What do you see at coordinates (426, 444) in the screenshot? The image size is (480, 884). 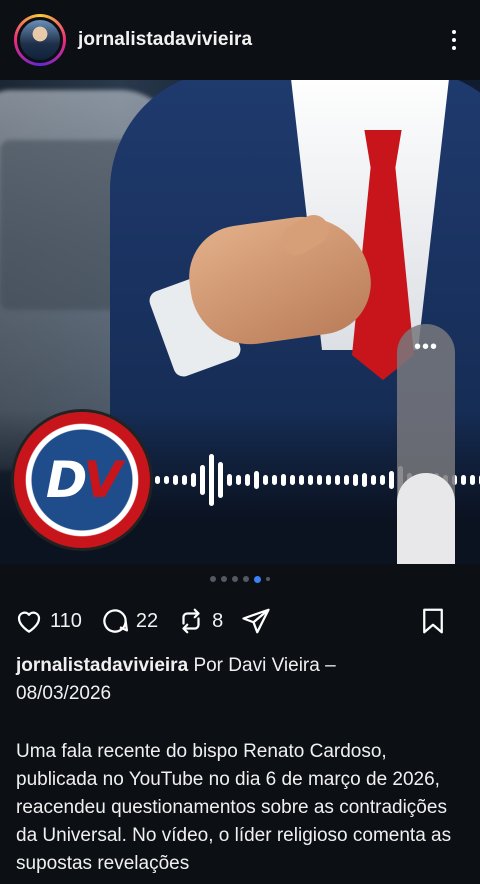 I see `volume-slider: •••` at bounding box center [426, 444].